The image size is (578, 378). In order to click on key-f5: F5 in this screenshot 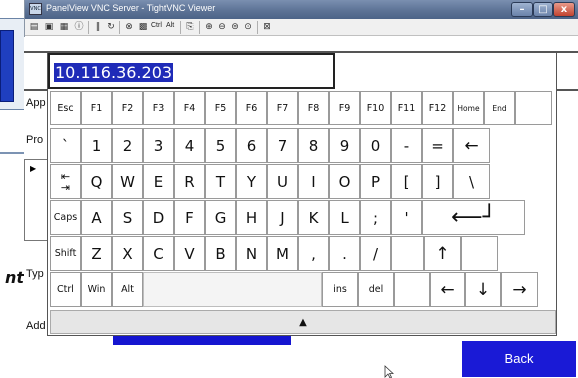, I will do `click(220, 108)`.